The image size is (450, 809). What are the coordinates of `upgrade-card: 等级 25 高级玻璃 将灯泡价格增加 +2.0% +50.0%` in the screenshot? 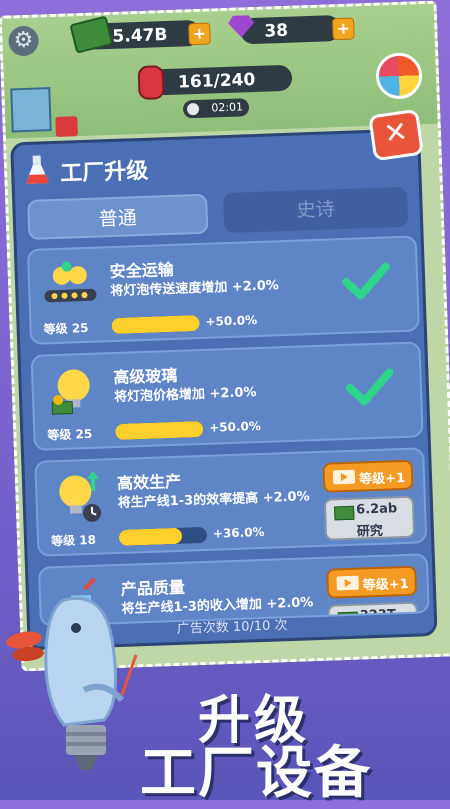 It's located at (227, 396).